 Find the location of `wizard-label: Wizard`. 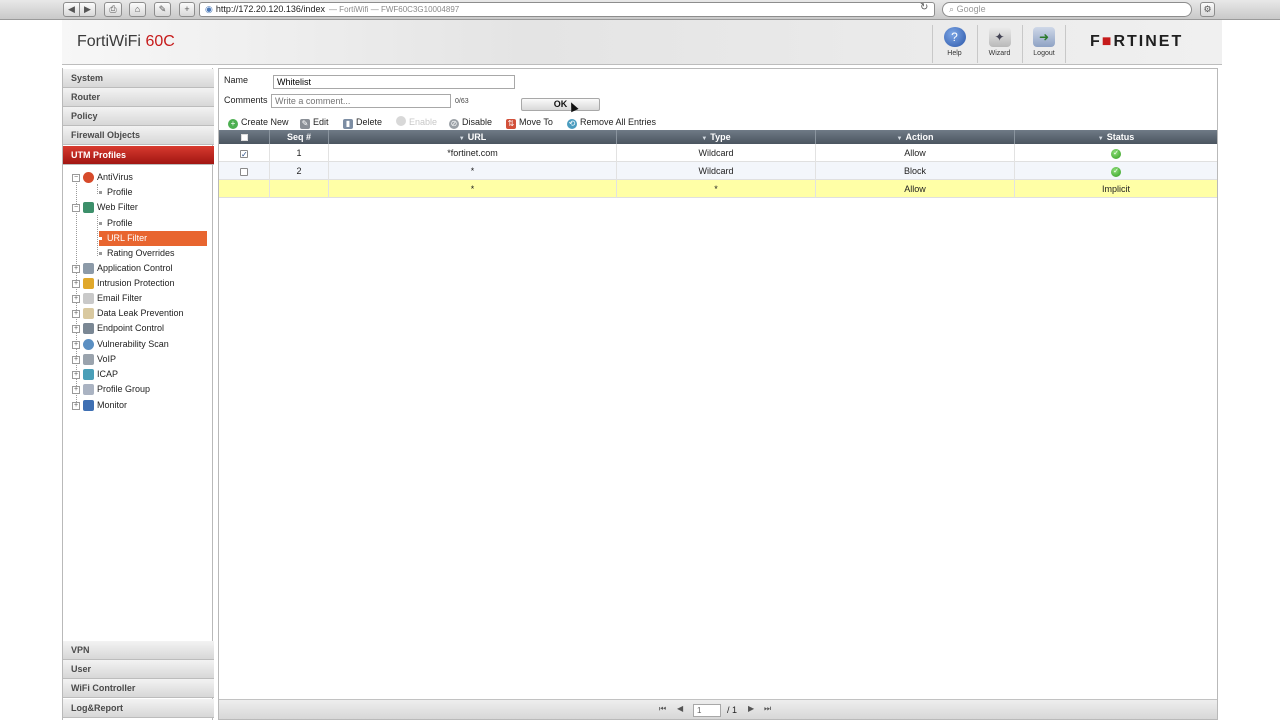

wizard-label: Wizard is located at coordinates (999, 53).